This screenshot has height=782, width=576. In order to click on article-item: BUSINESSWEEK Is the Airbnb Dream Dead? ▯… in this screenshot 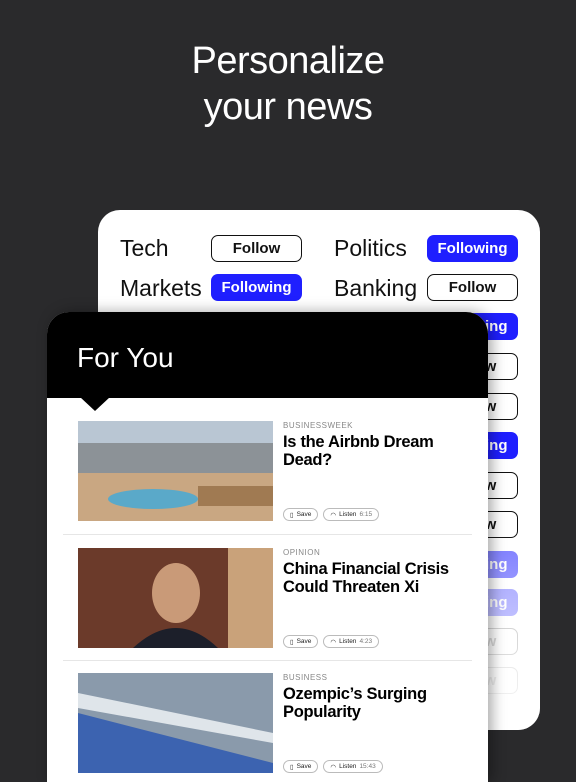, I will do `click(275, 471)`.